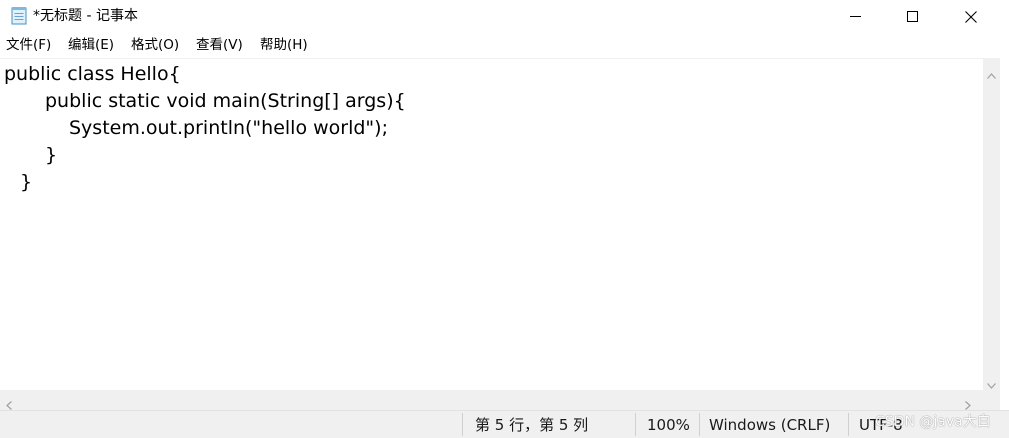 The image size is (1009, 438). Describe the element at coordinates (933, 422) in the screenshot. I see `watermark: CSDN @java大白` at that location.